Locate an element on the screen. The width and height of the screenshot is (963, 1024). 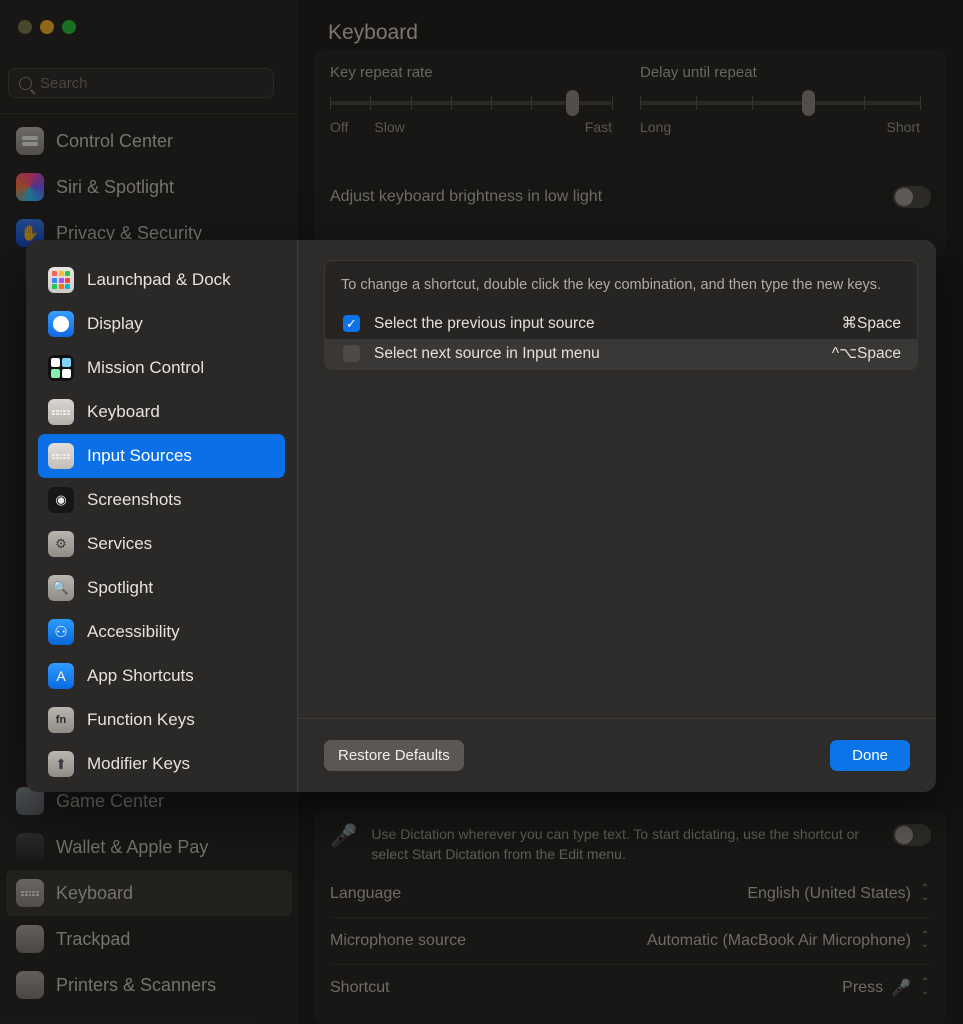
category-label: Function Keys is located at coordinates (141, 719).